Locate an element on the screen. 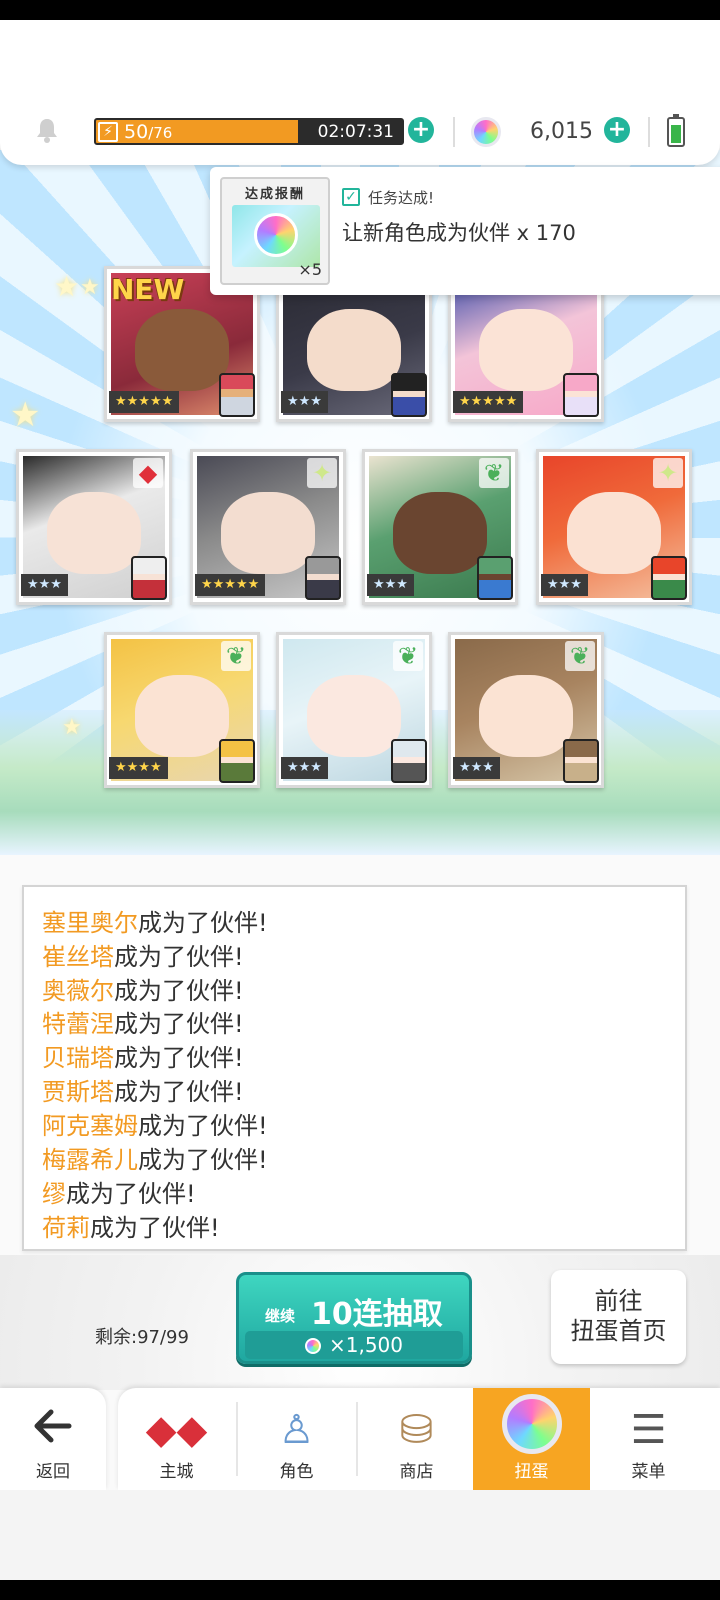 The width and height of the screenshot is (720, 1600). tab-shop: ⛁ 商店 is located at coordinates (416, 1439).